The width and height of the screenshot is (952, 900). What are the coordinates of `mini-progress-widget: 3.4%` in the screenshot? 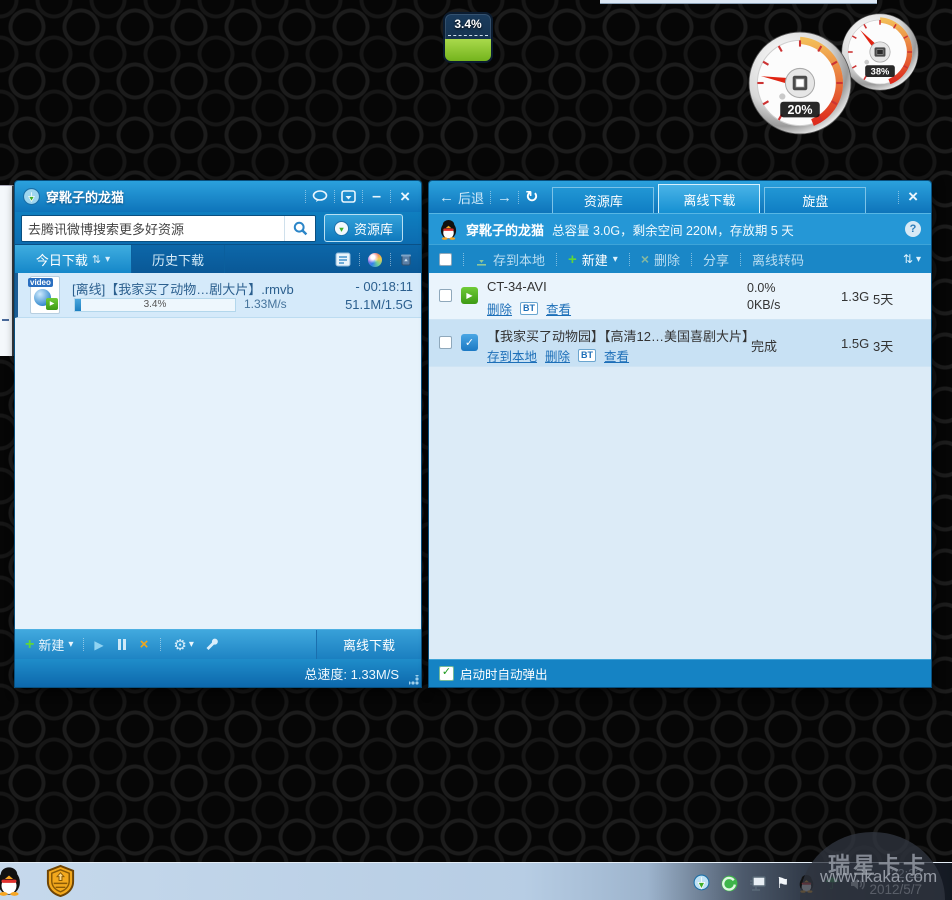 It's located at (468, 37).